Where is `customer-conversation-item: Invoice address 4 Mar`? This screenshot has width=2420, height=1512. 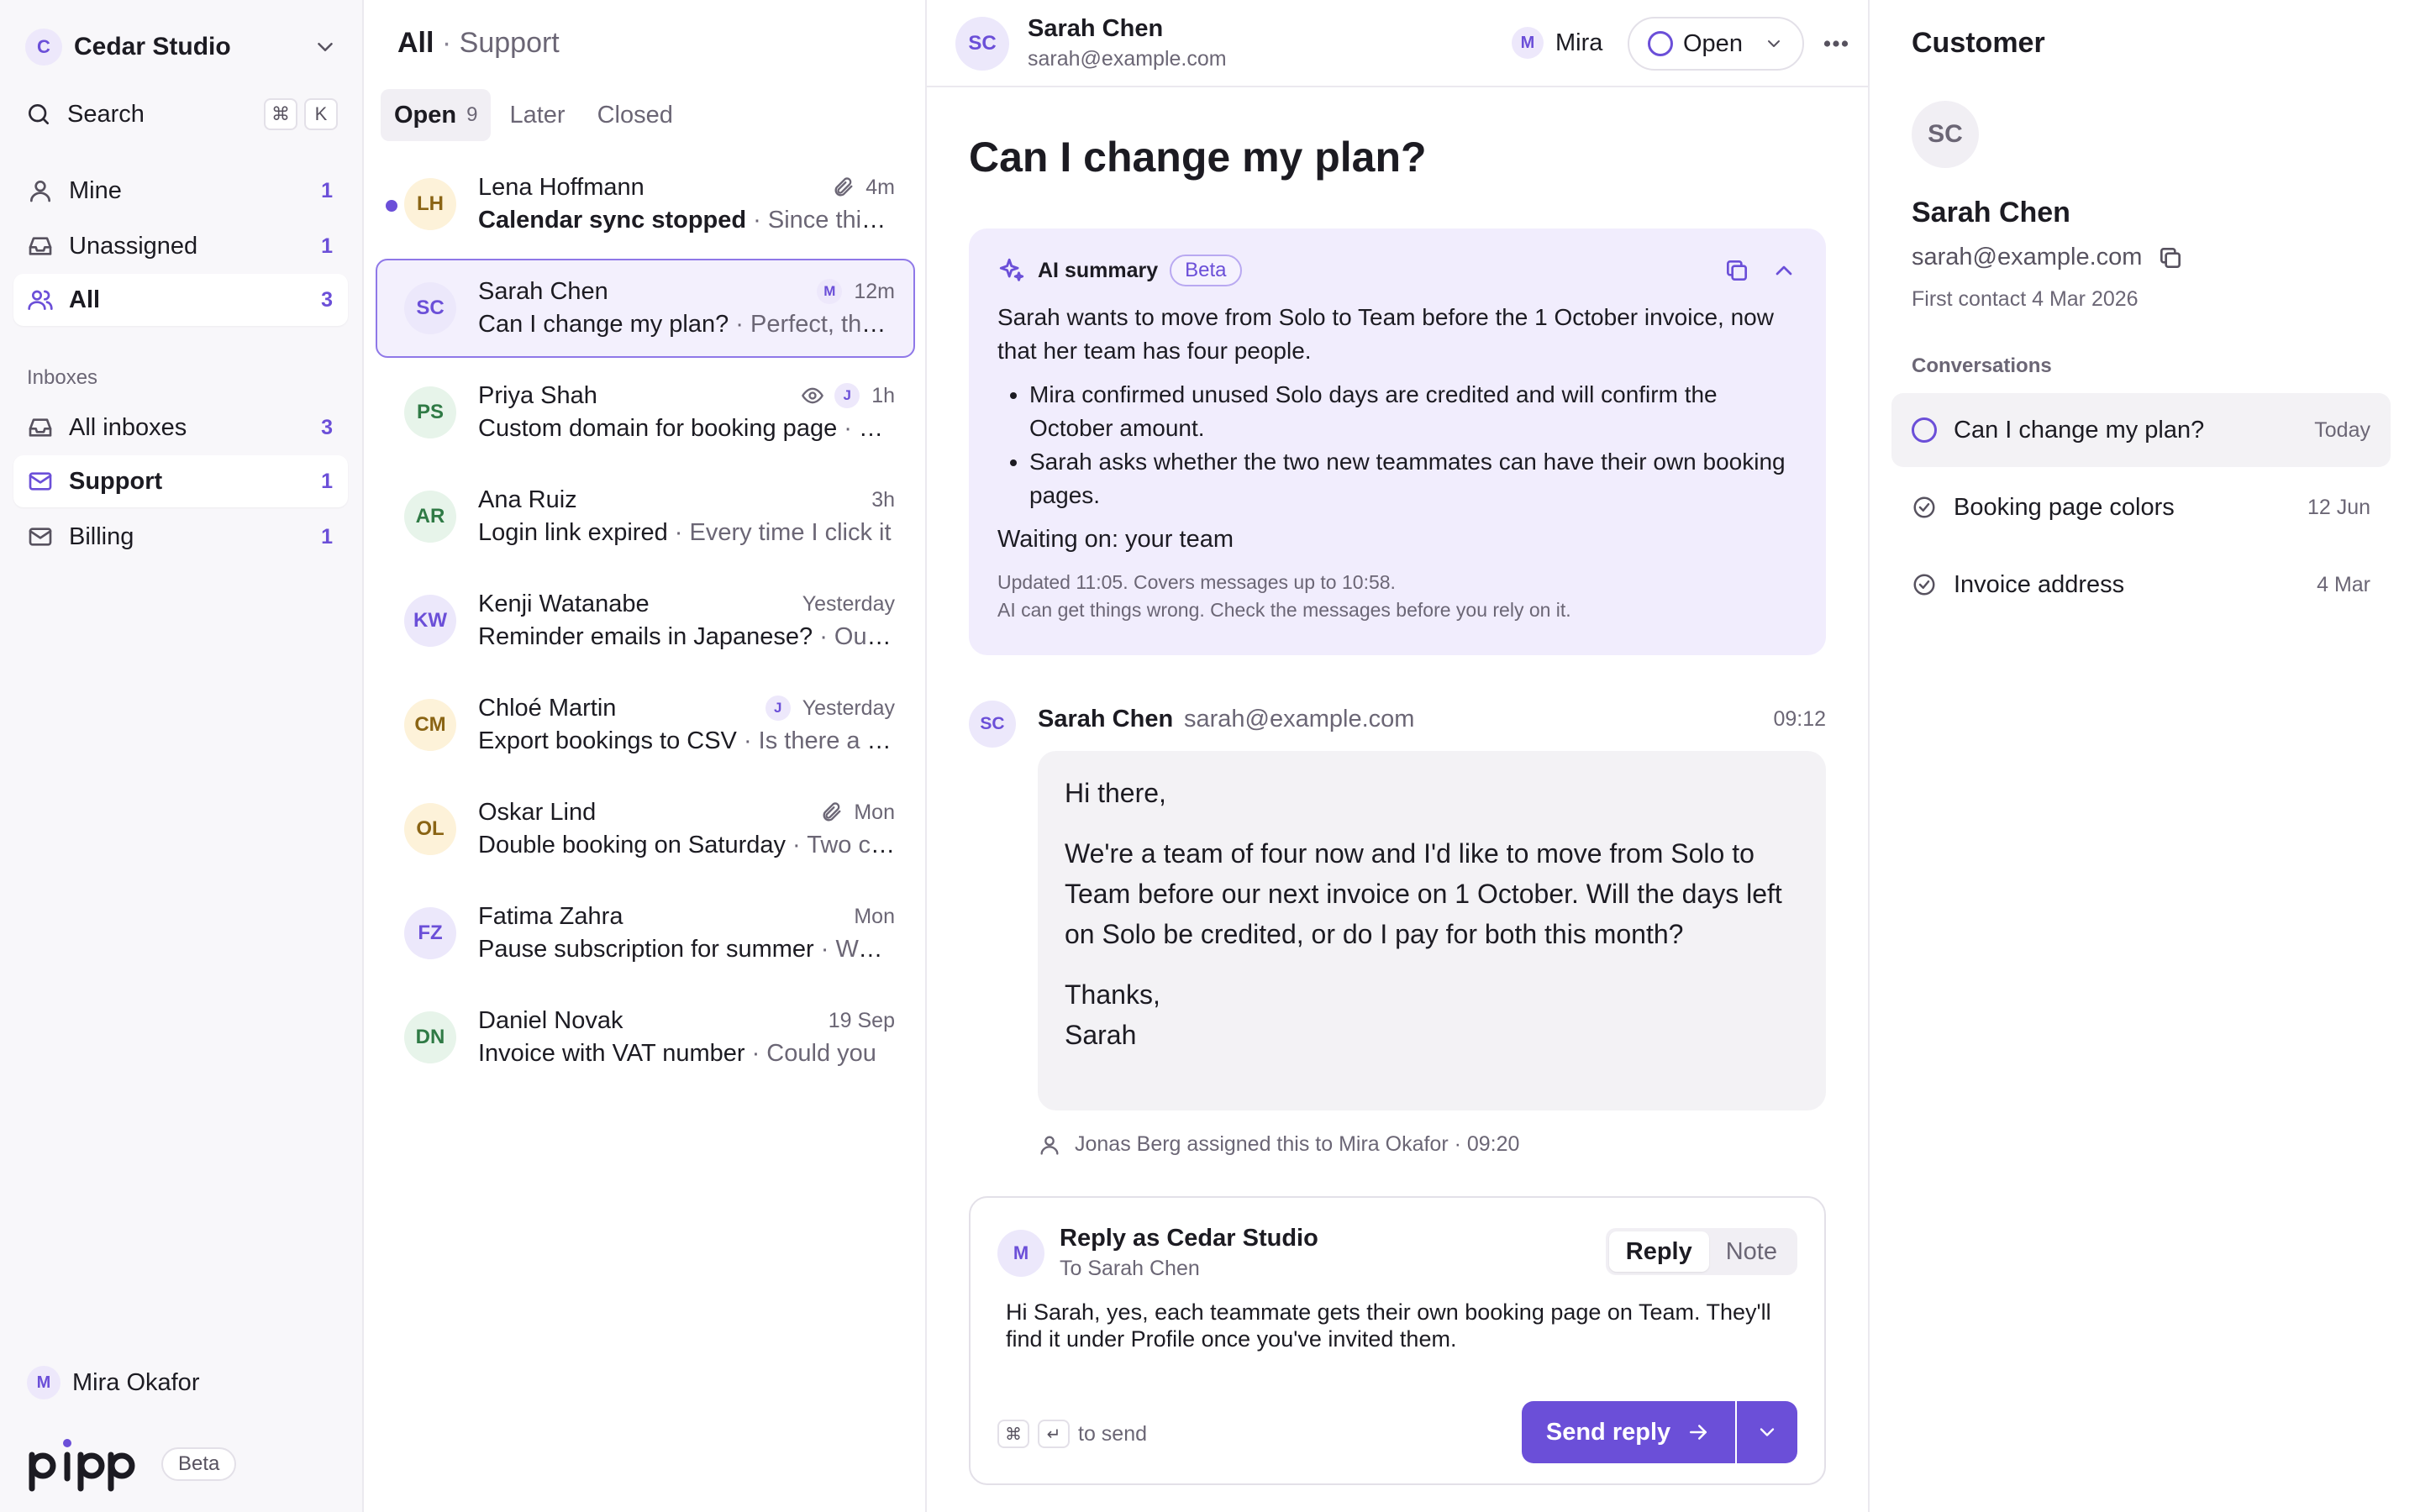 customer-conversation-item: Invoice address 4 Mar is located at coordinates (2141, 585).